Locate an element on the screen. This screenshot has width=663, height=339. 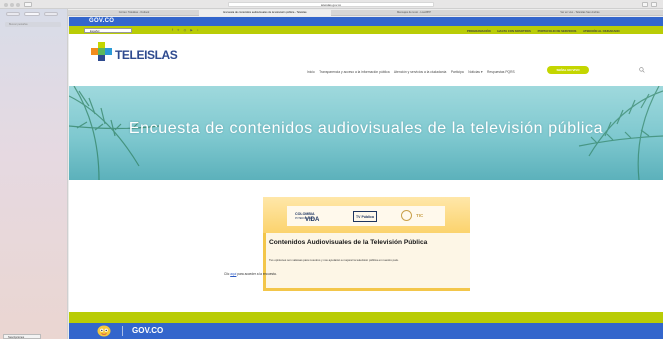
tic-logo: TIC is located at coordinates (420, 215).